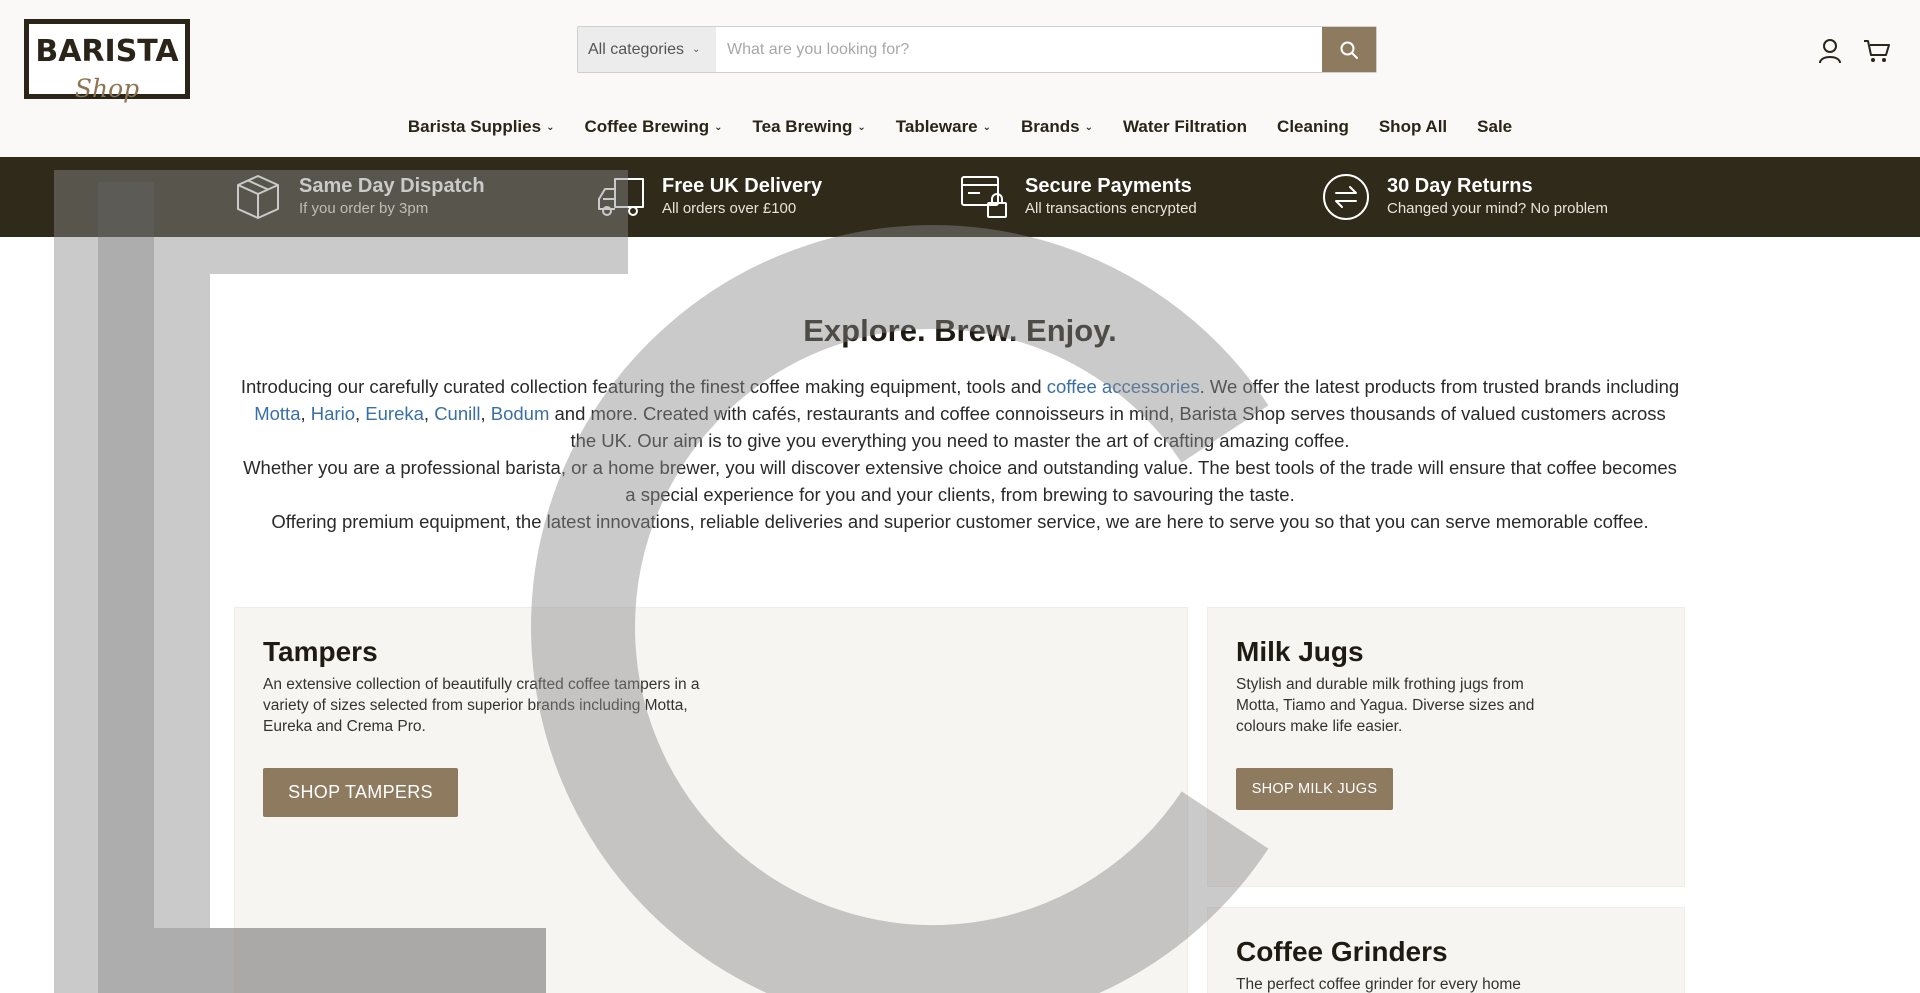 This screenshot has width=1920, height=993. Describe the element at coordinates (1346, 197) in the screenshot. I see `returns-icon` at that location.